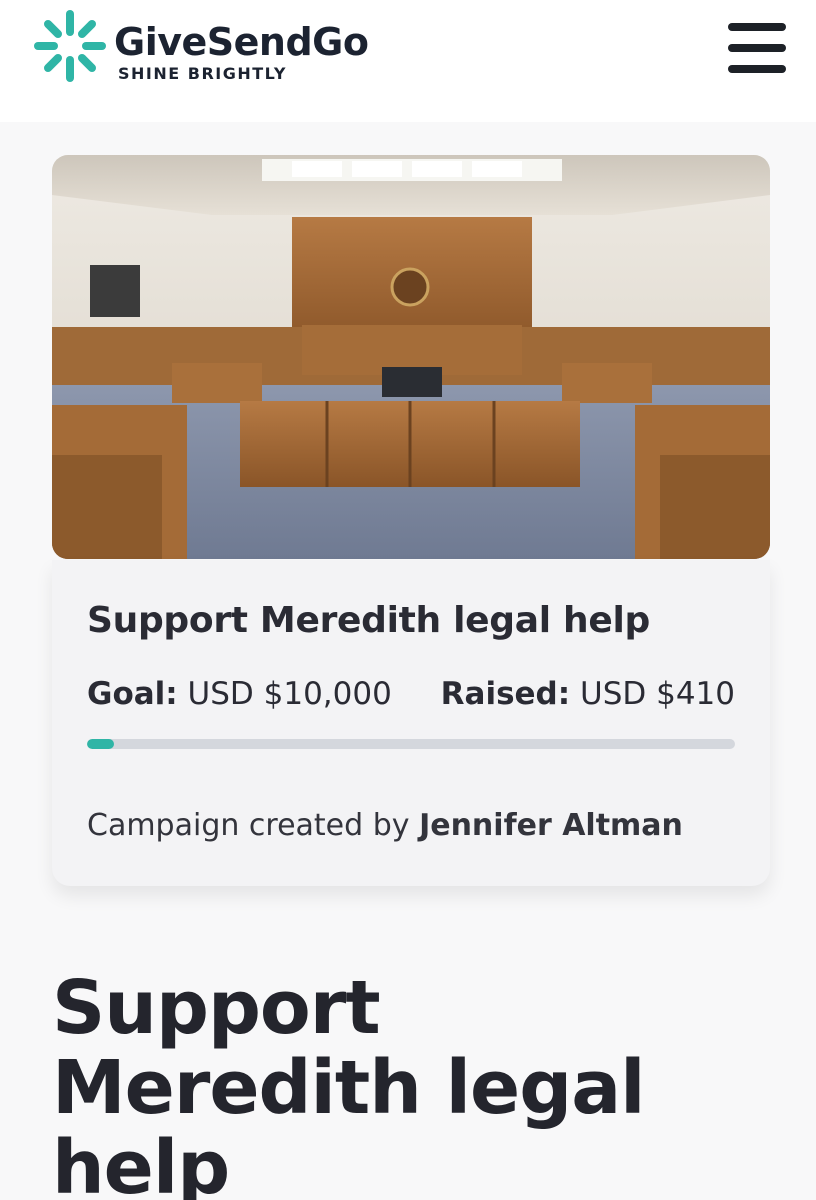 The image size is (816, 1200). Describe the element at coordinates (417, 620) in the screenshot. I see `campaign-title: Support Meredith legal help` at that location.